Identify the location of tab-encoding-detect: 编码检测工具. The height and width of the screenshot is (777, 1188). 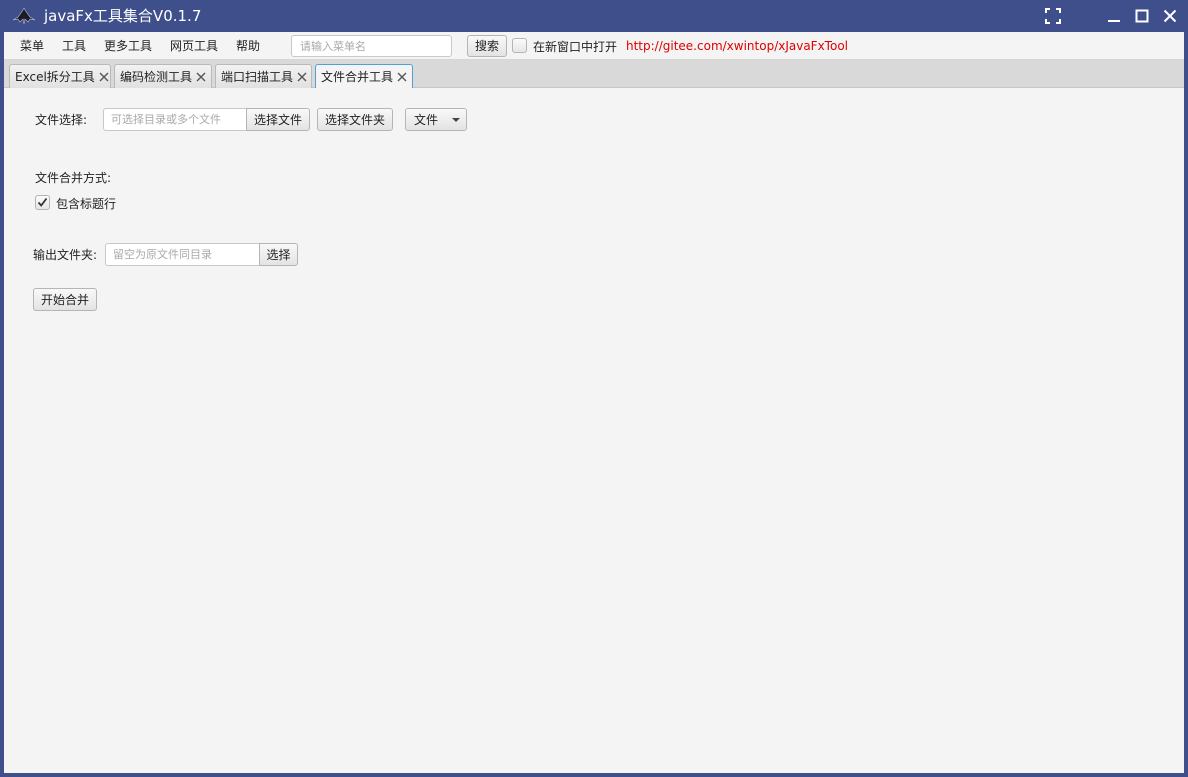
(163, 76).